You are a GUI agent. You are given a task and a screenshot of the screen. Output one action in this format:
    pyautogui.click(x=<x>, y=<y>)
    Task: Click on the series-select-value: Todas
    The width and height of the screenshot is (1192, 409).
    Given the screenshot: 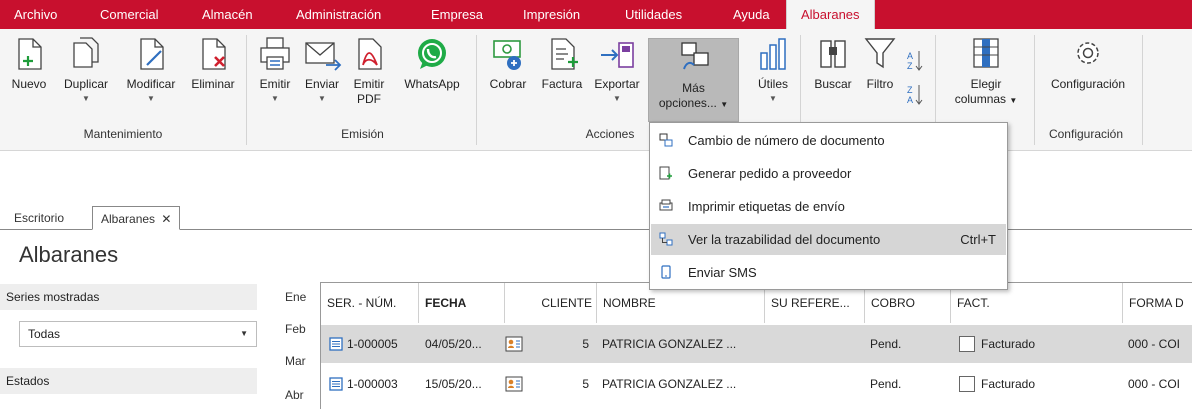 What is the action you would take?
    pyautogui.click(x=44, y=334)
    